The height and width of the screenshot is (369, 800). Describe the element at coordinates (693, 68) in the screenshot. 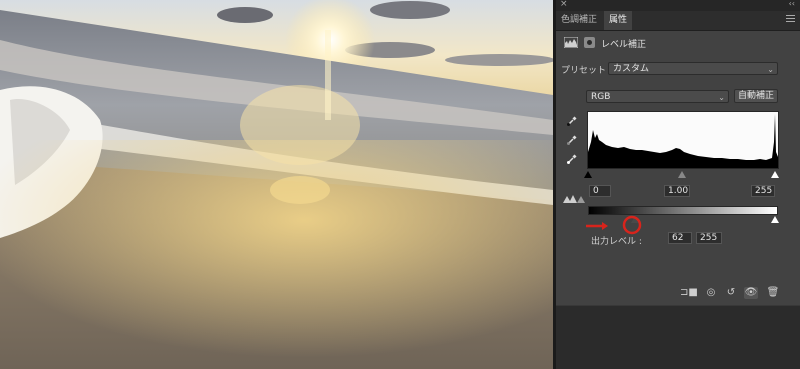

I see `preset-select: カスタム ⌄` at that location.